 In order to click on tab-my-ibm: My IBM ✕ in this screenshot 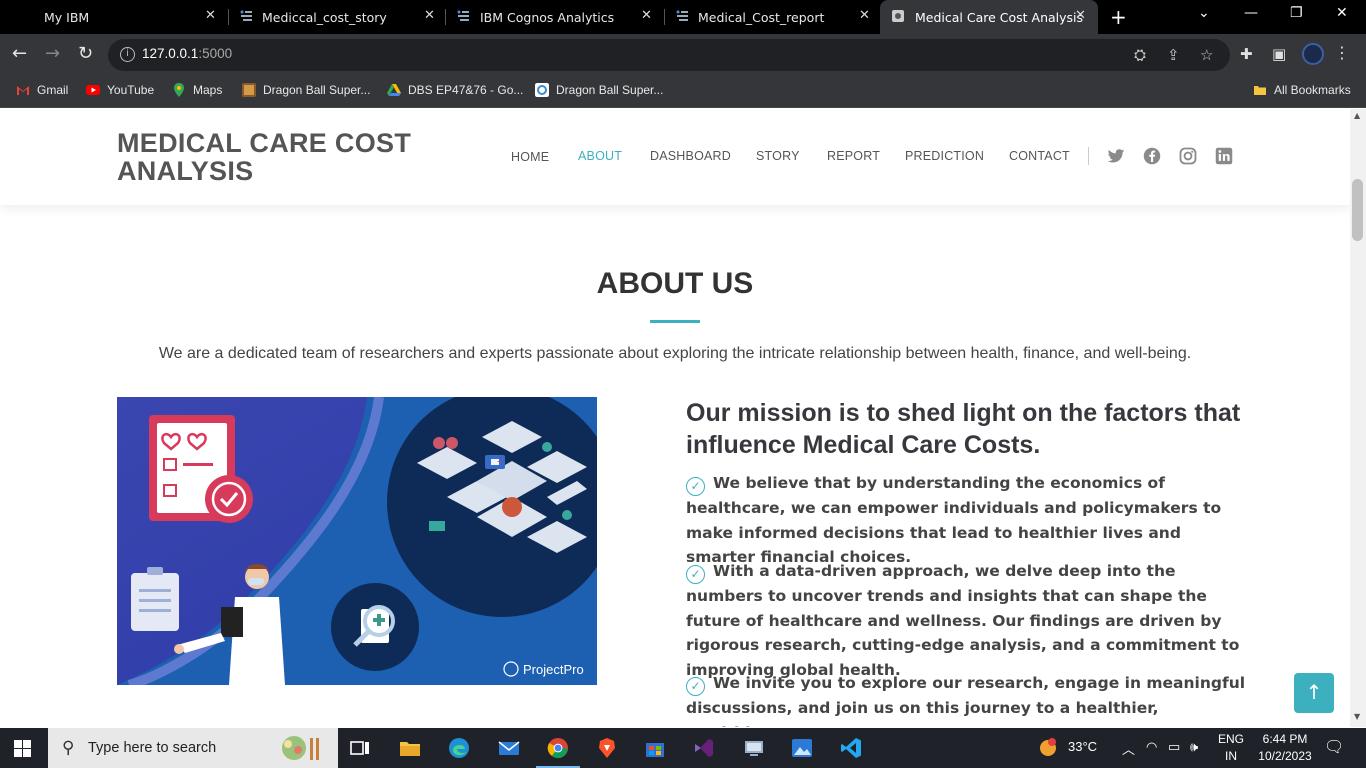, I will do `click(114, 17)`.